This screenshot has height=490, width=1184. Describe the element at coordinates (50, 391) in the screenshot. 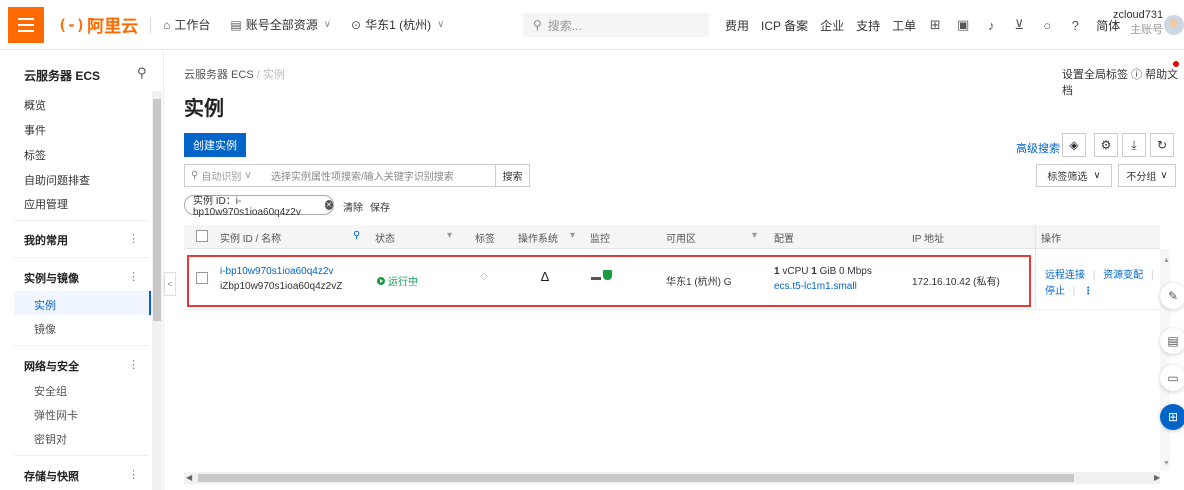

I see `sidebar-item-security-group: 安全组` at that location.